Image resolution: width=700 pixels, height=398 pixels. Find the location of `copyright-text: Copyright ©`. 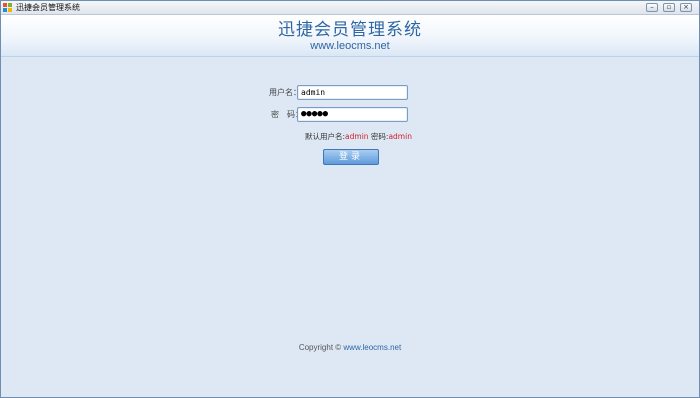

copyright-text: Copyright © is located at coordinates (321, 347).